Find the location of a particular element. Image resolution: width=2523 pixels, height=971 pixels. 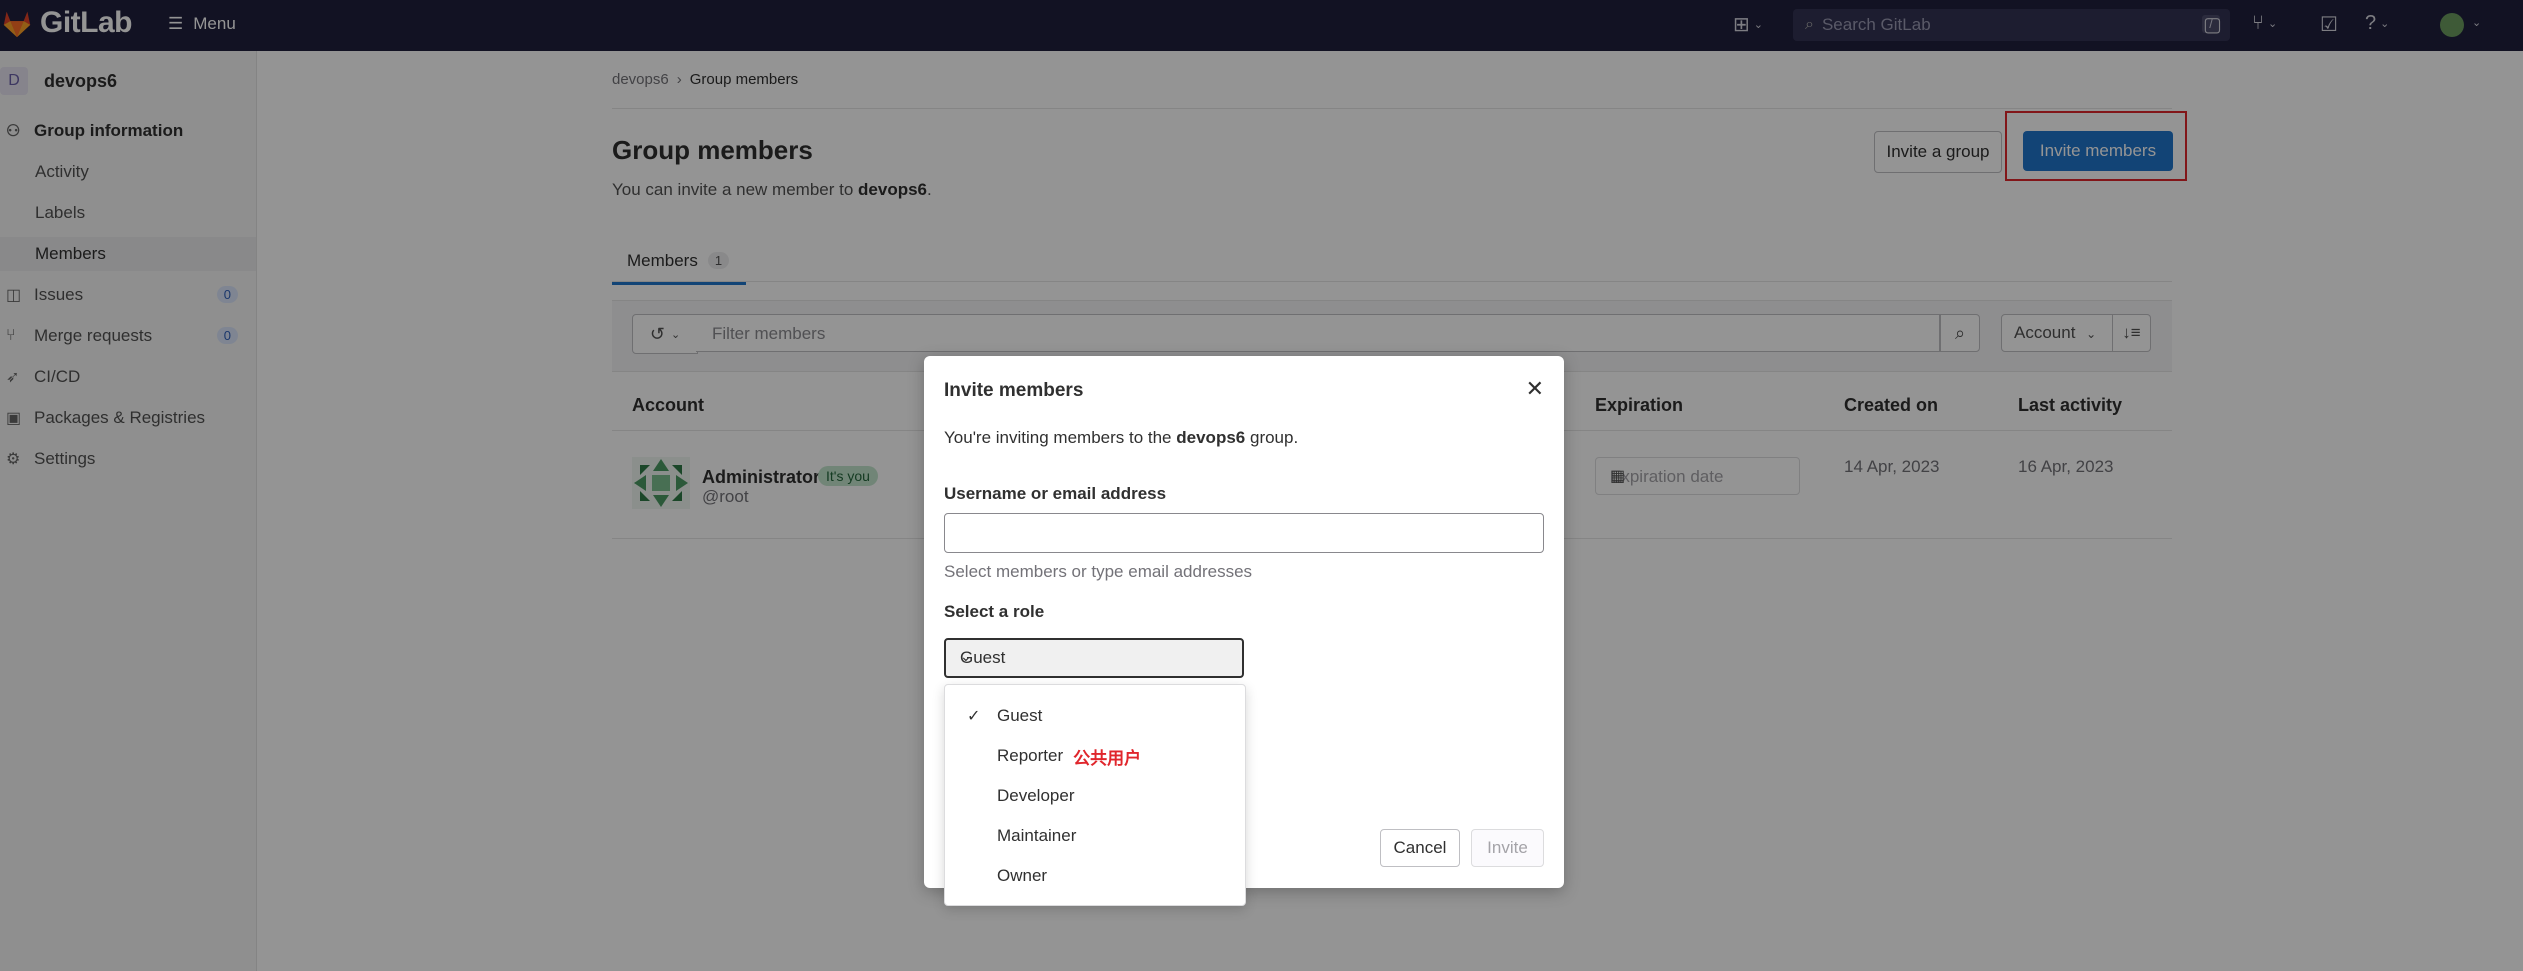

role-option-guest: ✓ Guest is located at coordinates (1095, 716).